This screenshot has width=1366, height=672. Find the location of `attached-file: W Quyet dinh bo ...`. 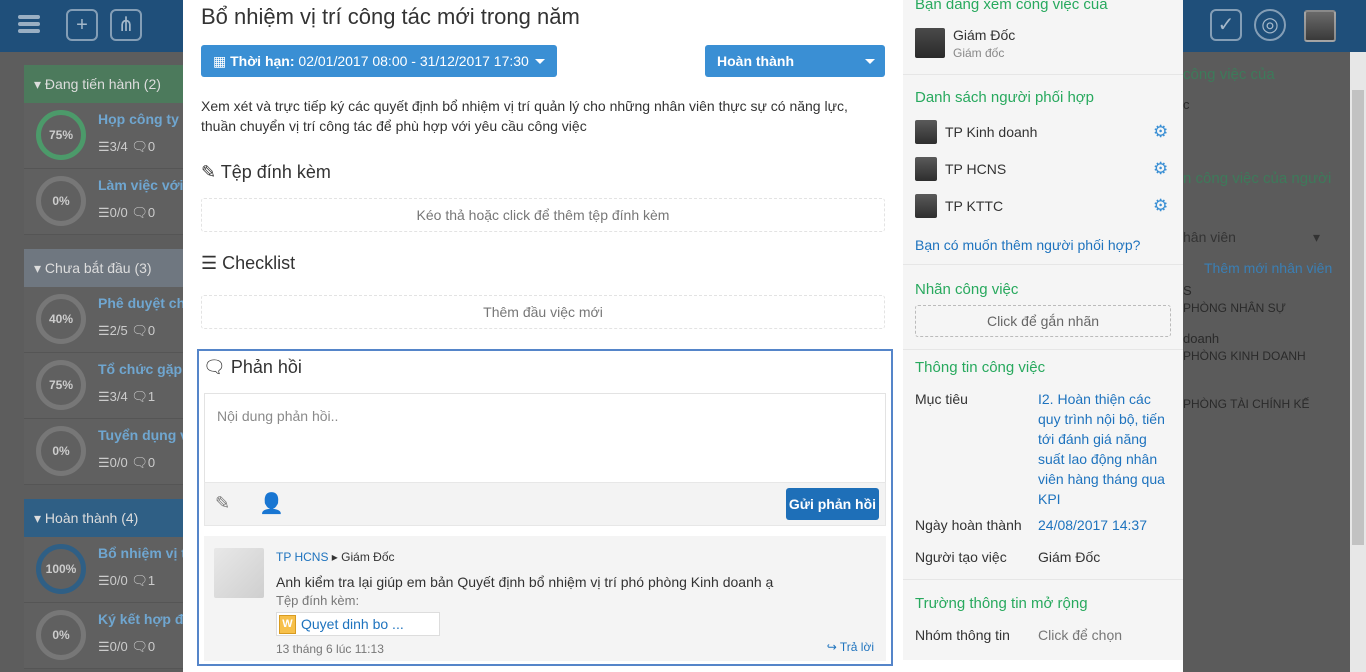

attached-file: W Quyet dinh bo ... is located at coordinates (358, 624).